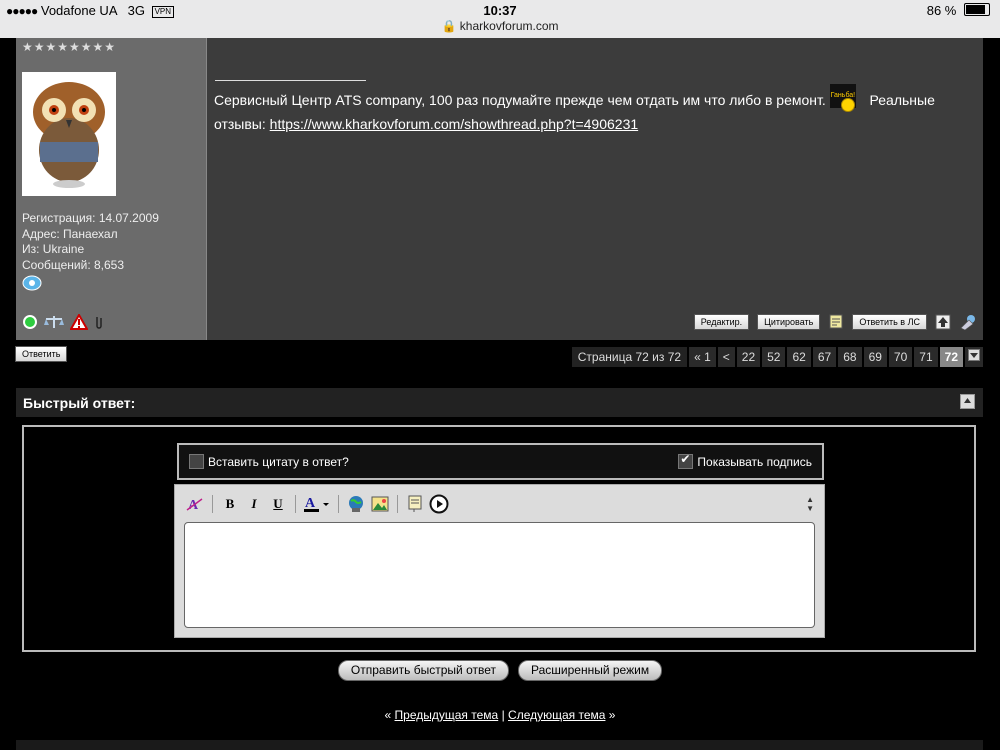  What do you see at coordinates (509, 26) in the screenshot?
I see `url-text: kharkovforum.com` at bounding box center [509, 26].